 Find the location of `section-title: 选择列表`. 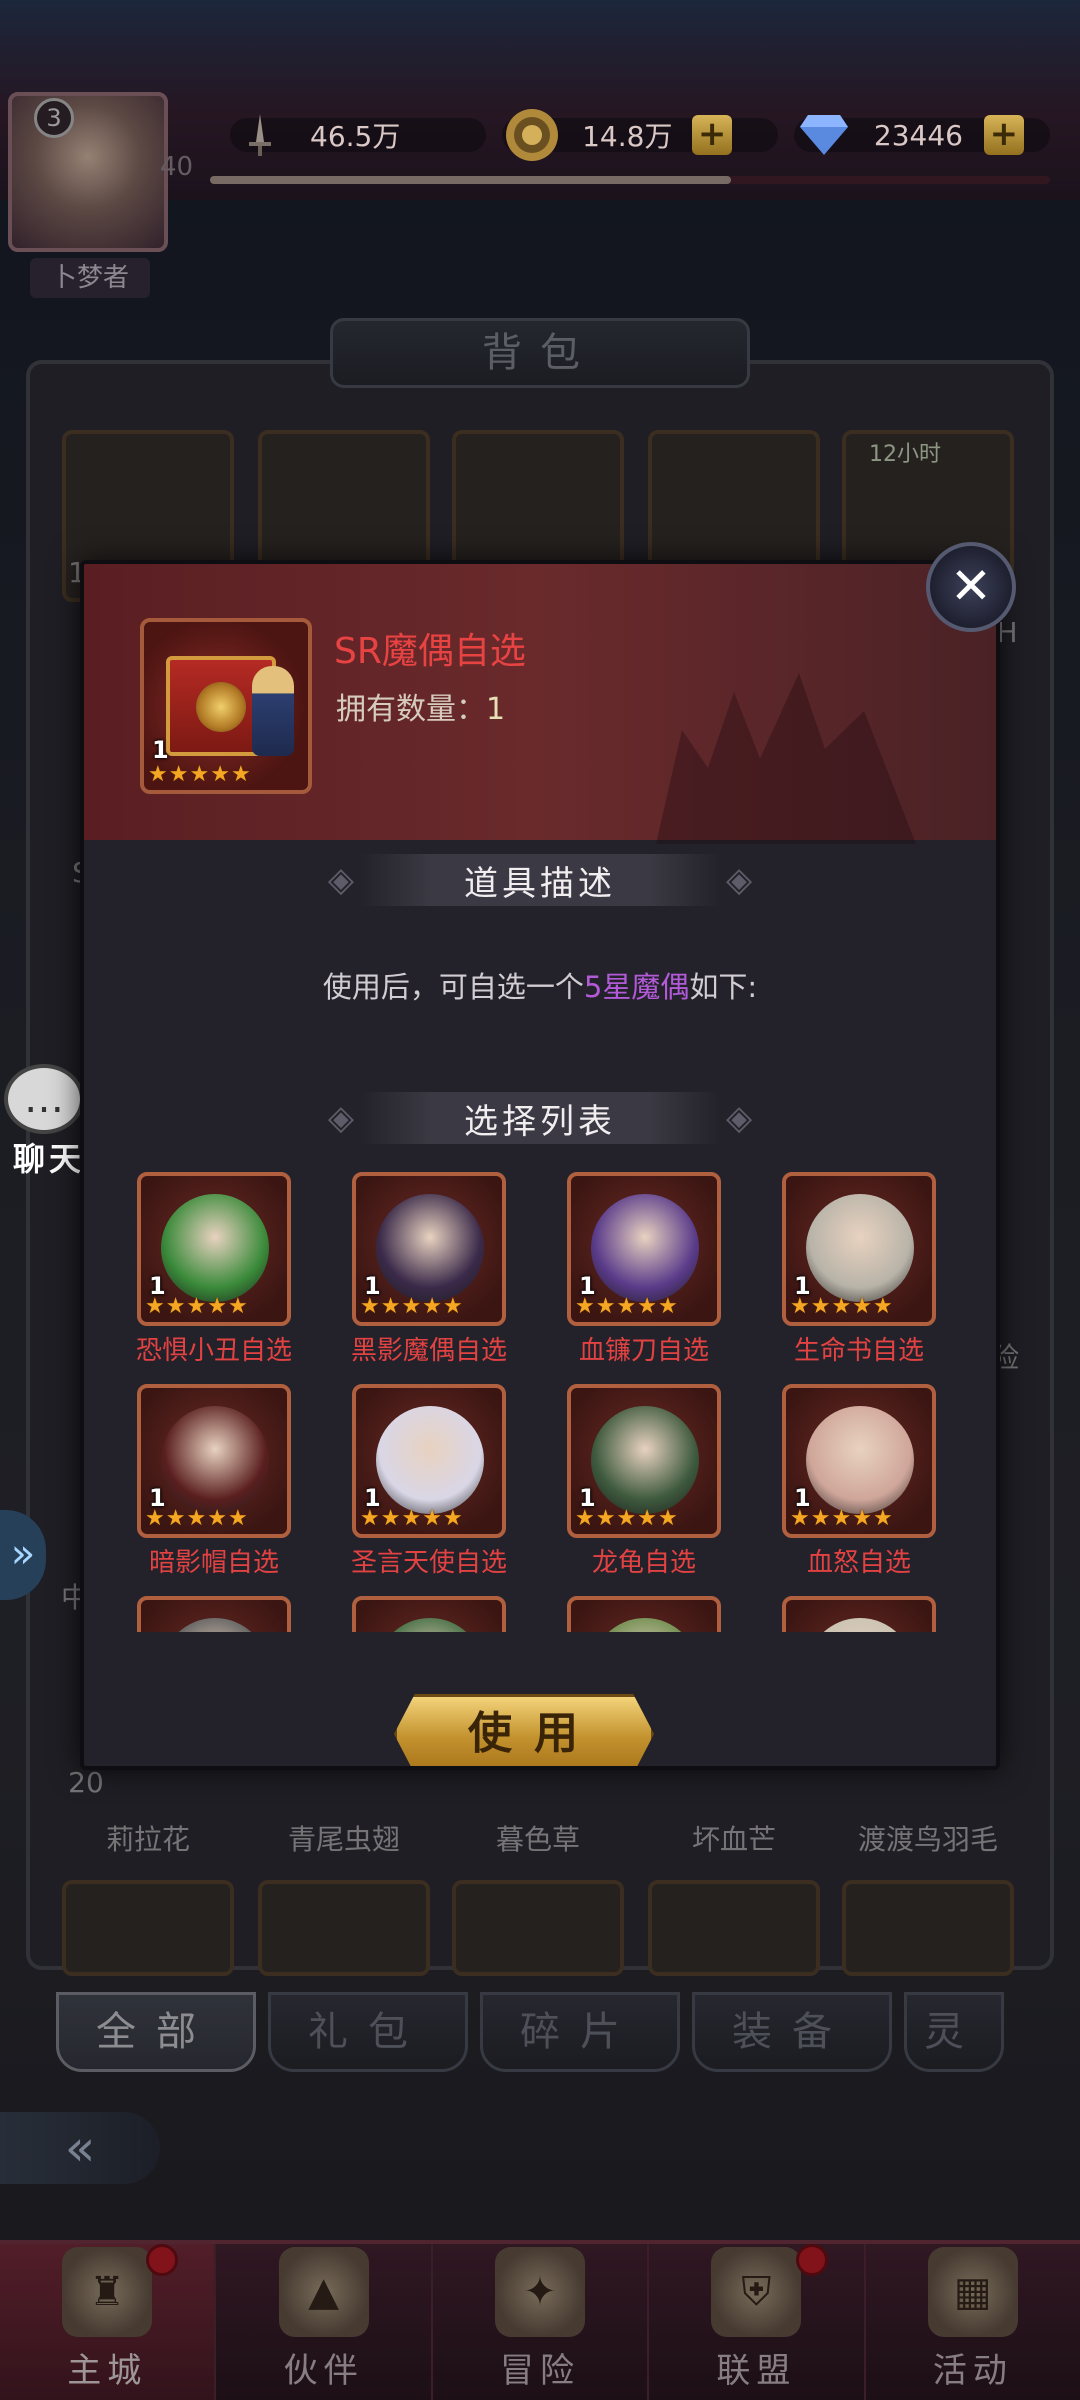

section-title: 选择列表 is located at coordinates (540, 1118).